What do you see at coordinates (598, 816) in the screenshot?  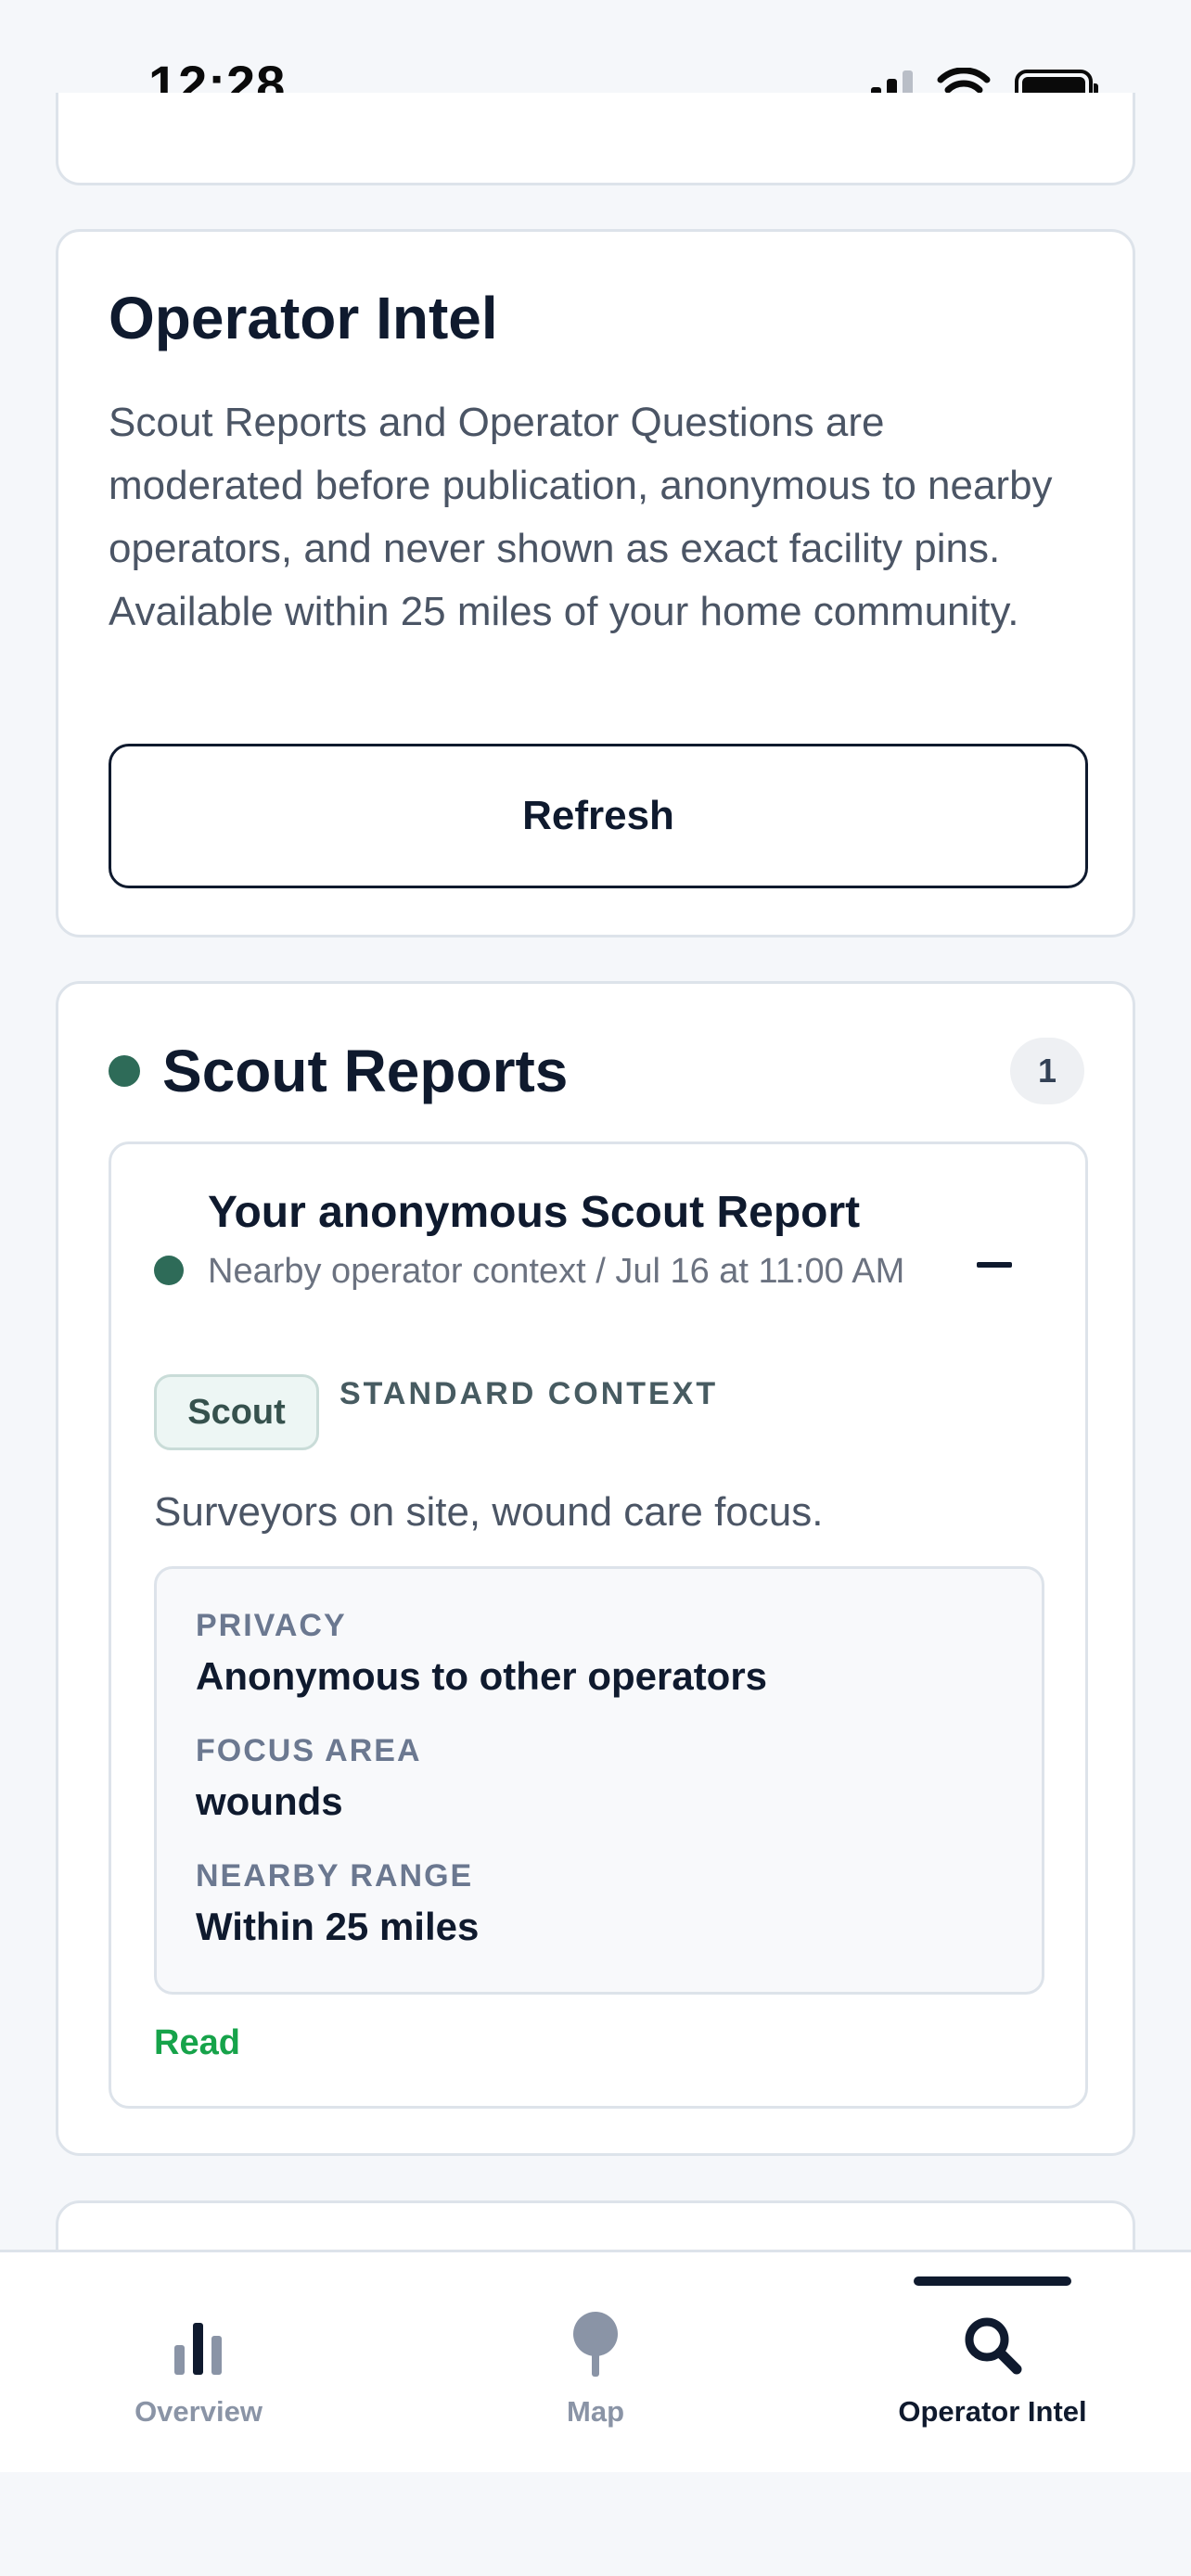 I see `refresh-button: Refresh` at bounding box center [598, 816].